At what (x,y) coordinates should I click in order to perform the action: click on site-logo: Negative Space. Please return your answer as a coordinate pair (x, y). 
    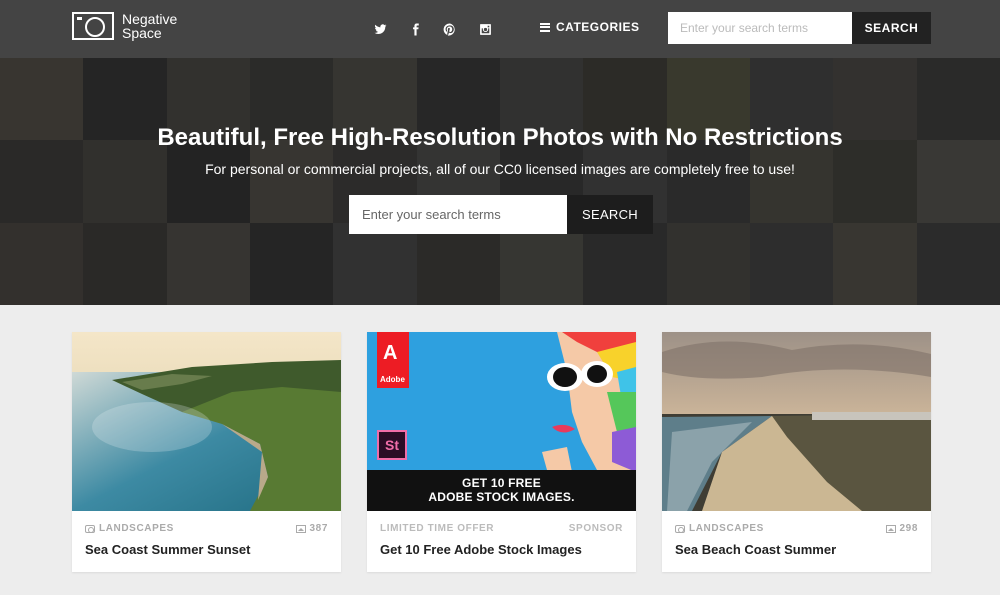
    Looking at the image, I should click on (132, 26).